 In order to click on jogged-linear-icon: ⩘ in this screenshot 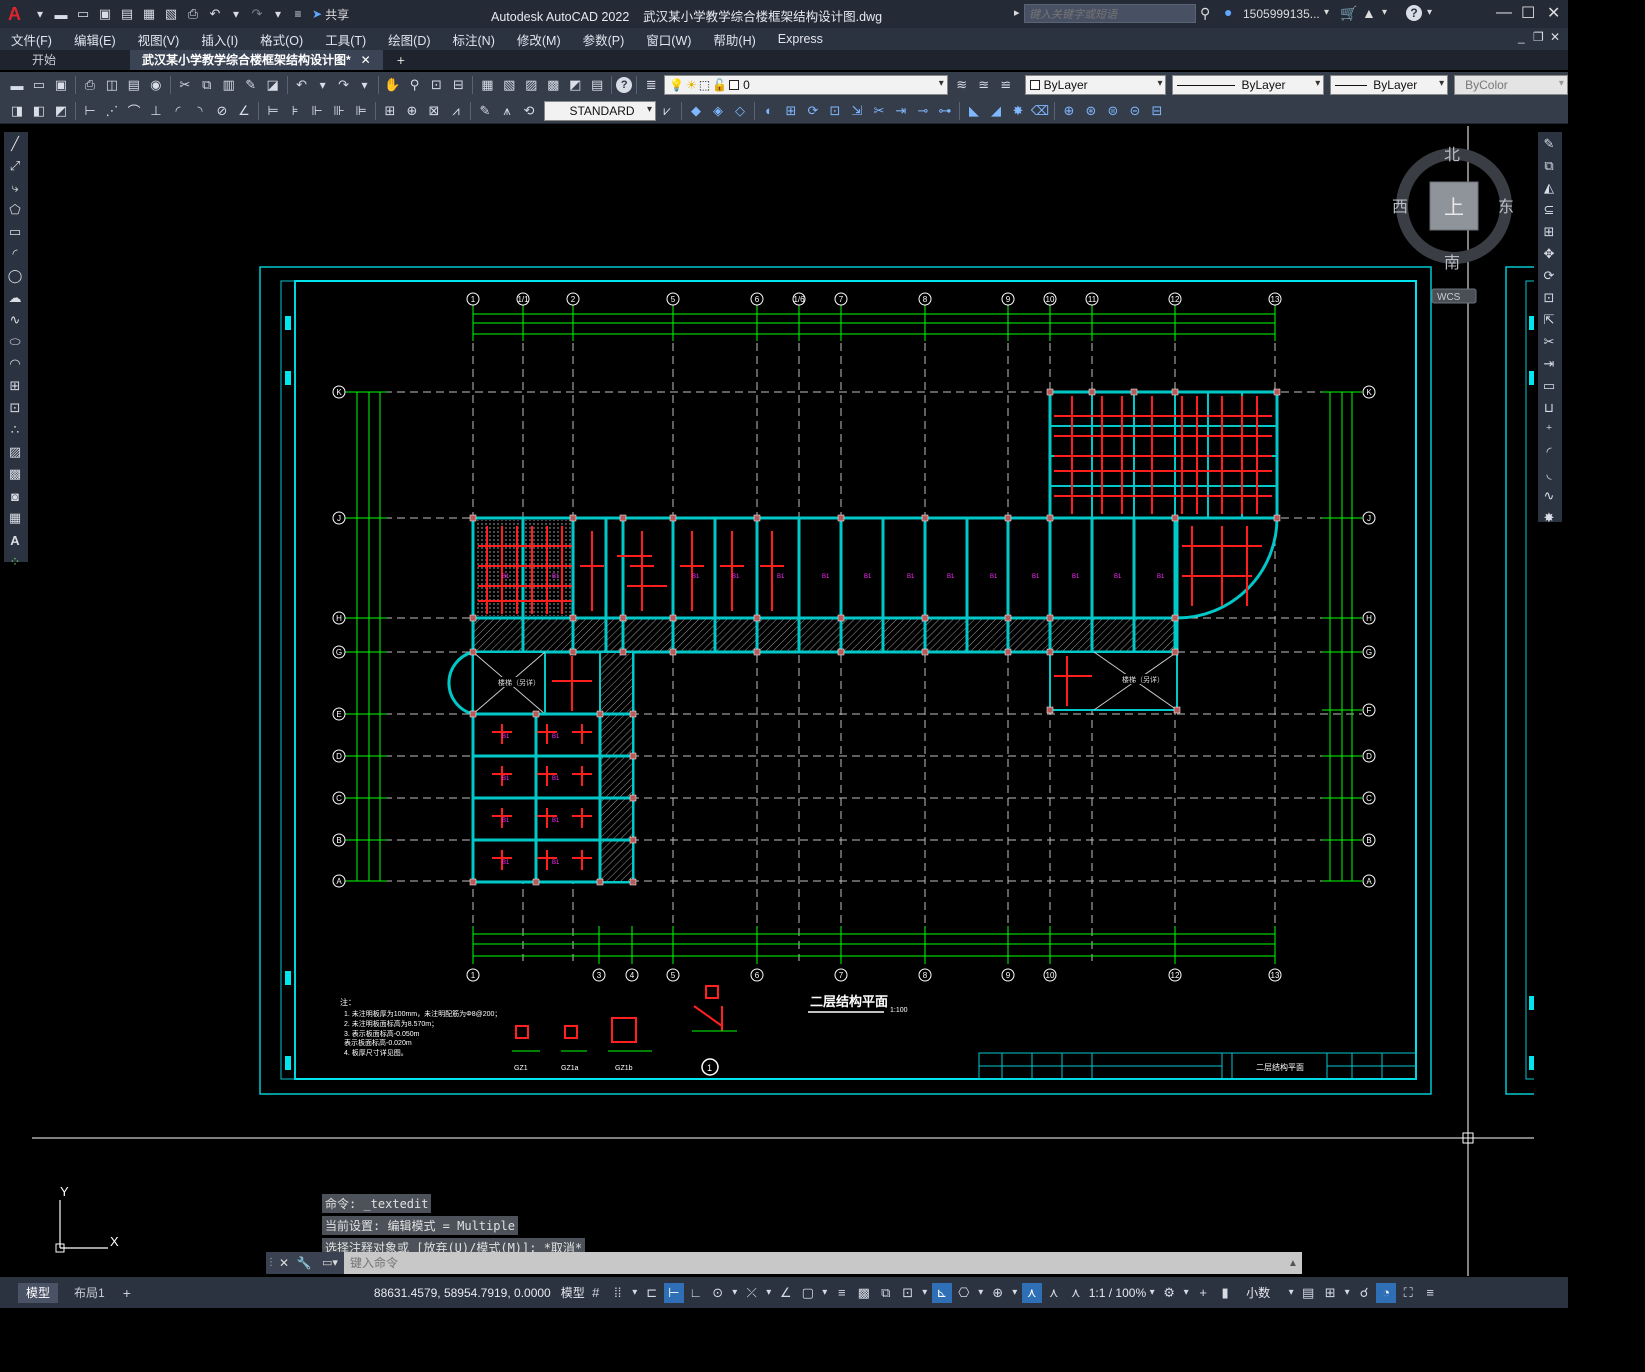, I will do `click(456, 111)`.